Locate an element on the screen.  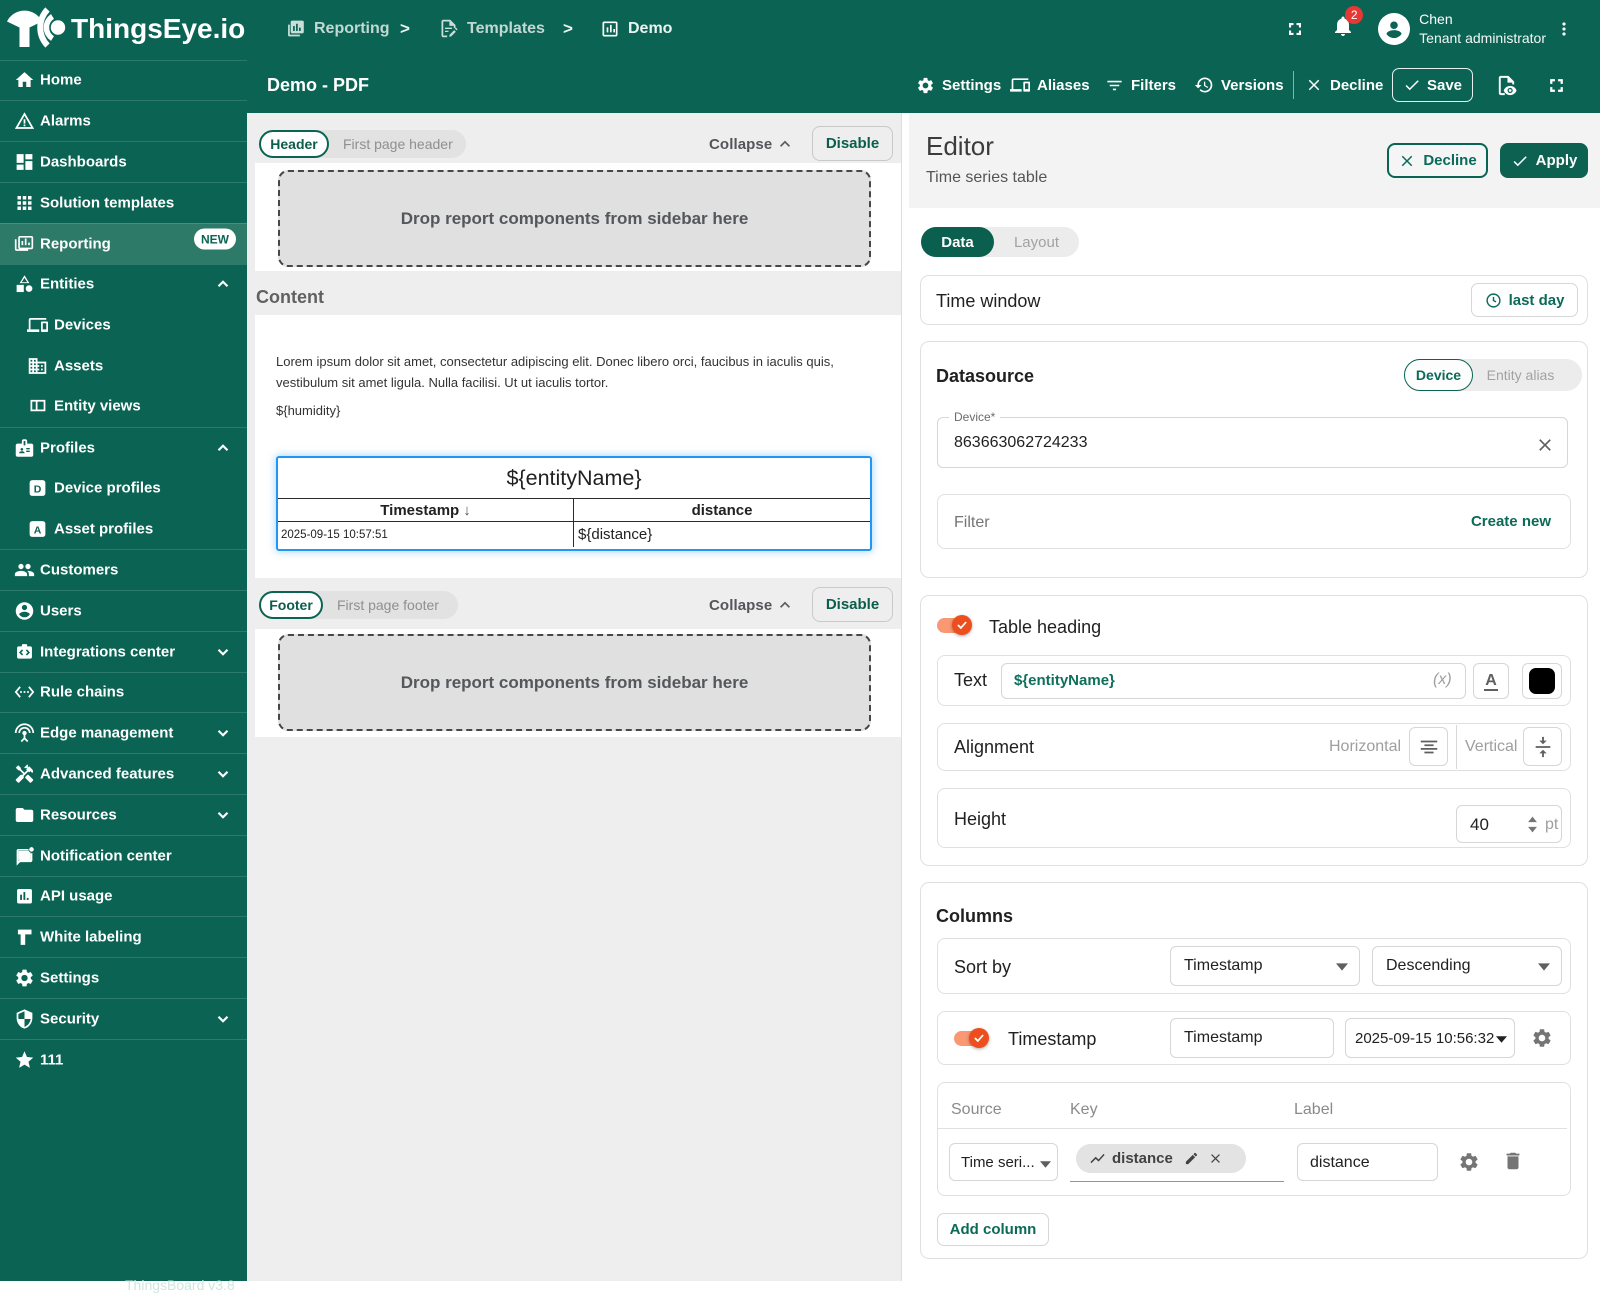
svg-text: A is located at coordinates (38, 530).